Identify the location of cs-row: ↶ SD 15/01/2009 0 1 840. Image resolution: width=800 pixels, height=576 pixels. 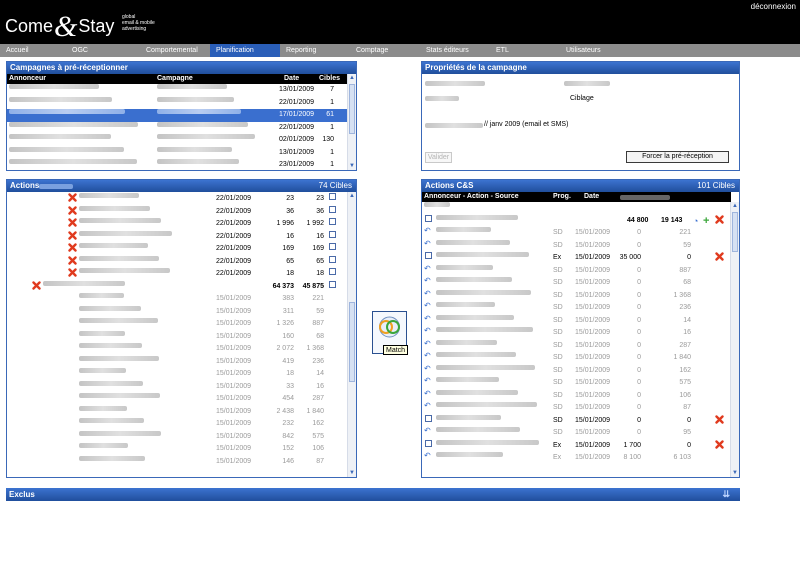
(576, 358).